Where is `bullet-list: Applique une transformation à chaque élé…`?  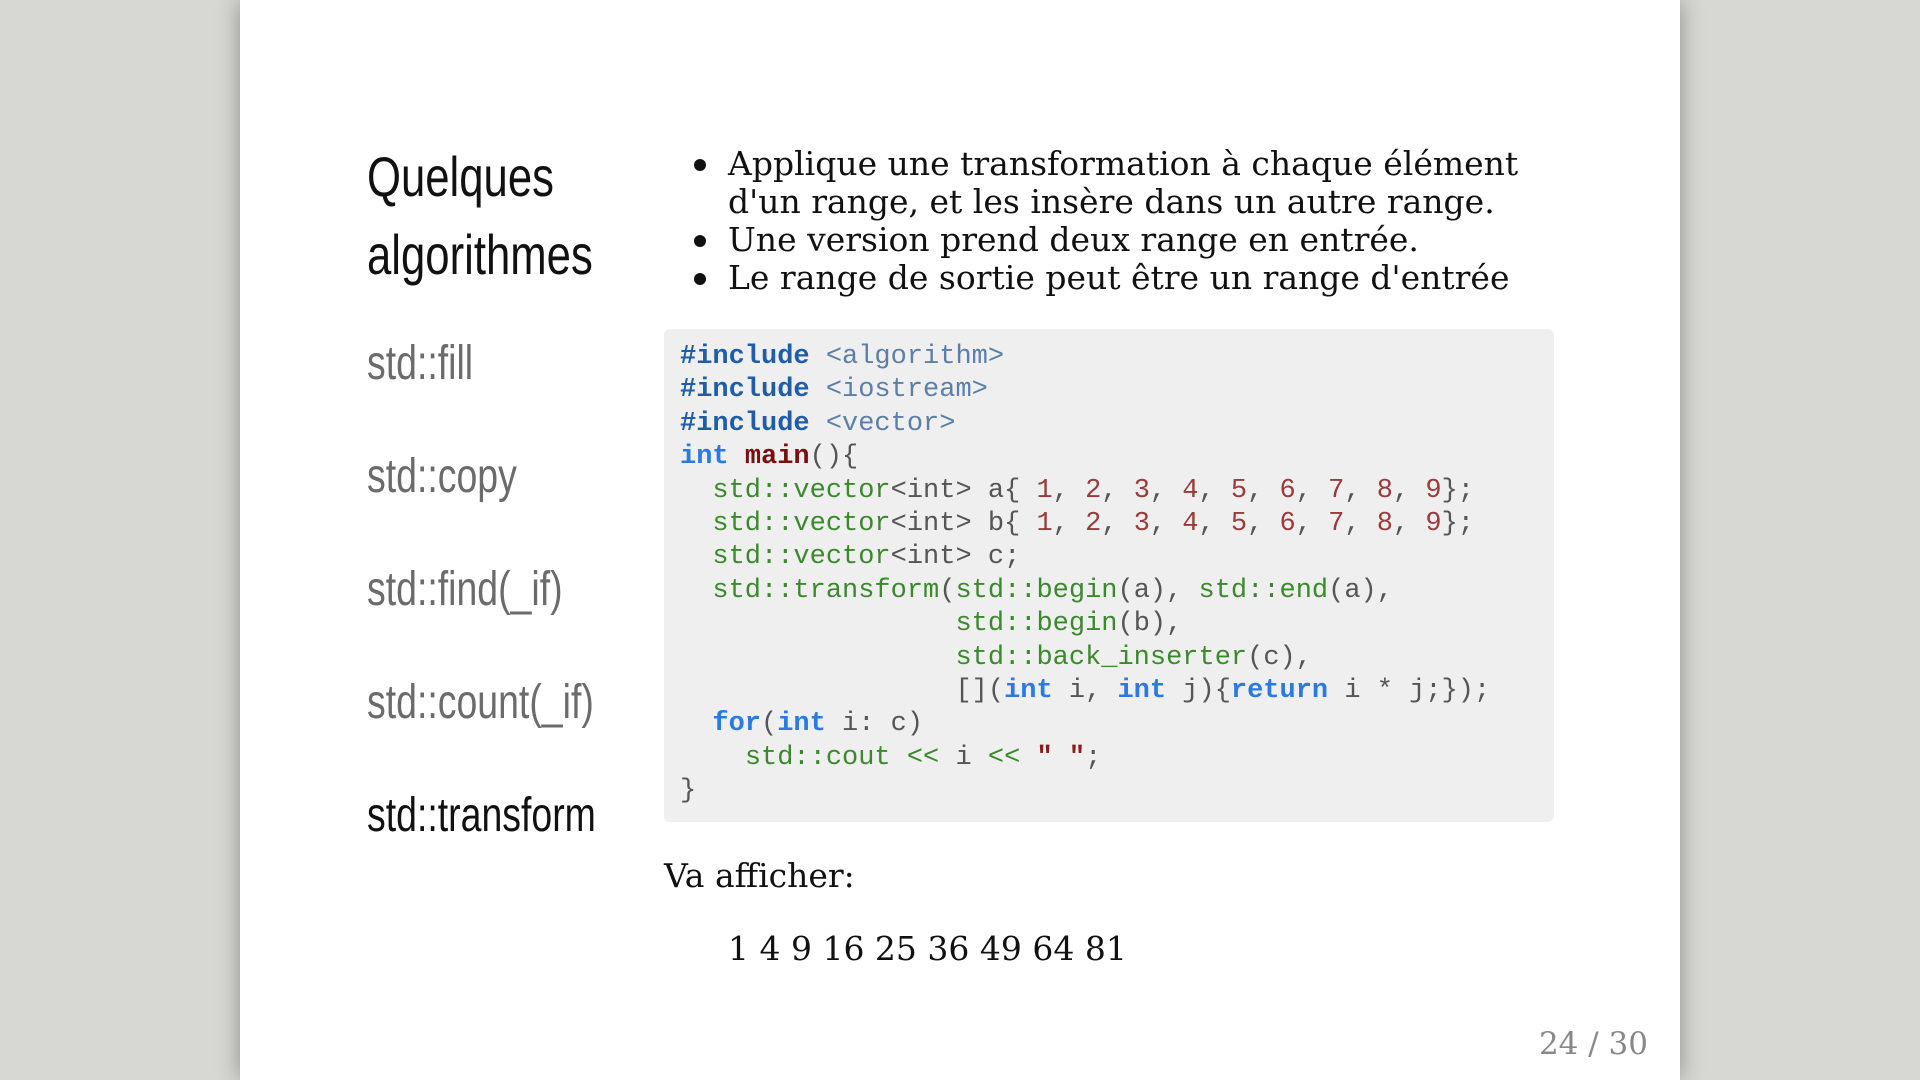
bullet-list: Applique une transformation à chaque élé… is located at coordinates (1114, 221).